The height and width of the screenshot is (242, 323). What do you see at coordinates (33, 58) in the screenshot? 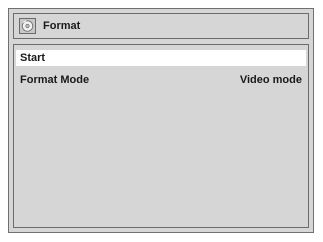
I see `menu-item-label: Start` at bounding box center [33, 58].